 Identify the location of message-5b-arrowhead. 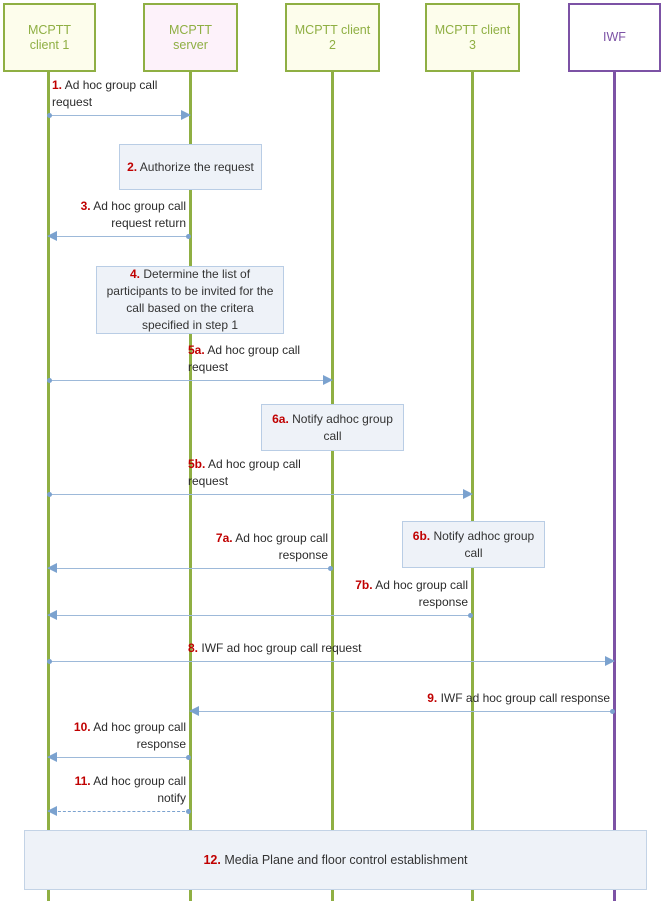
(468, 494).